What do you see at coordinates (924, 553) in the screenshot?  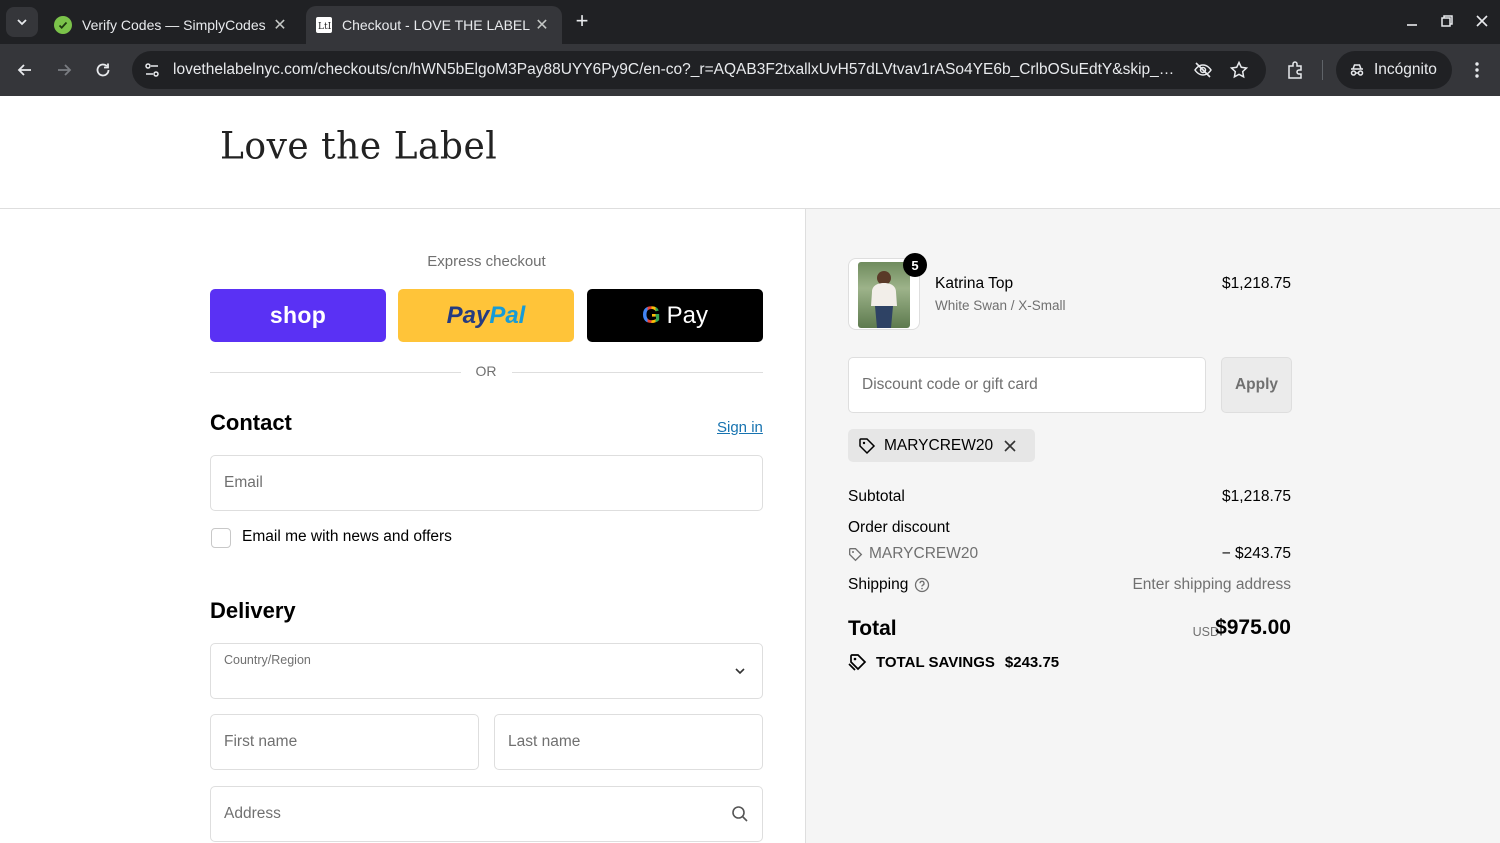 I see `discount-code-text: MARYCREW20` at bounding box center [924, 553].